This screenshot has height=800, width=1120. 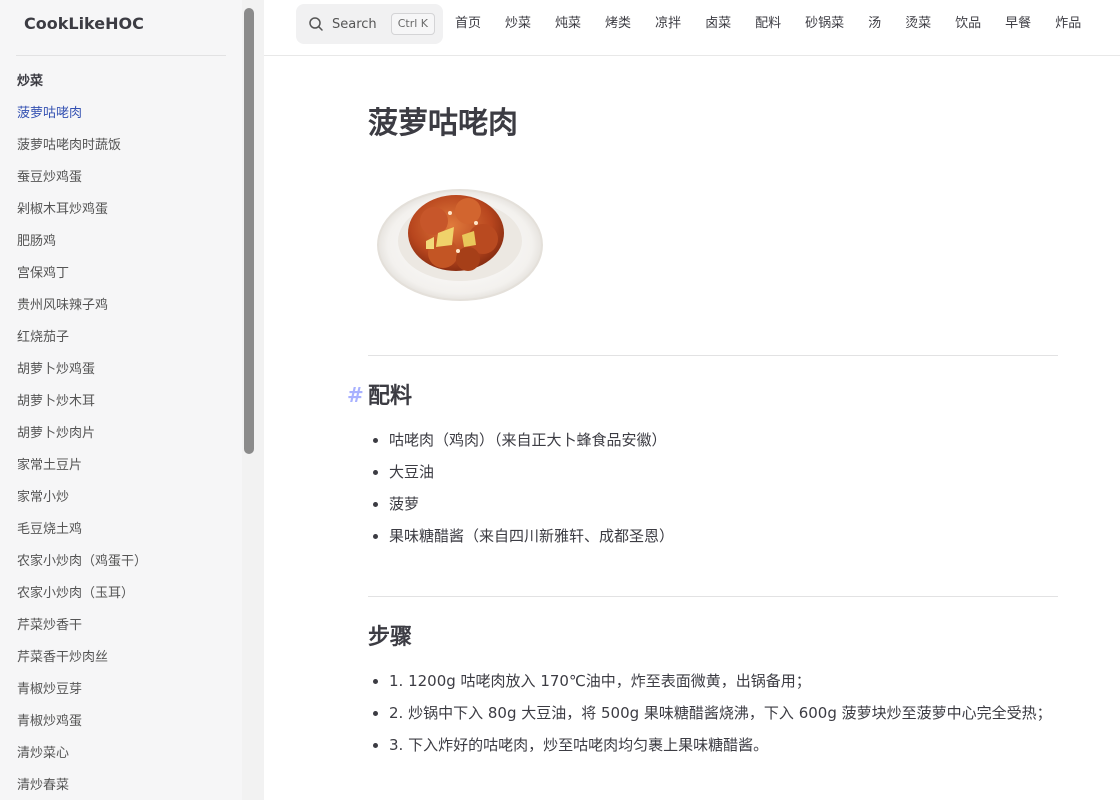 What do you see at coordinates (460, 235) in the screenshot?
I see `dish-image` at bounding box center [460, 235].